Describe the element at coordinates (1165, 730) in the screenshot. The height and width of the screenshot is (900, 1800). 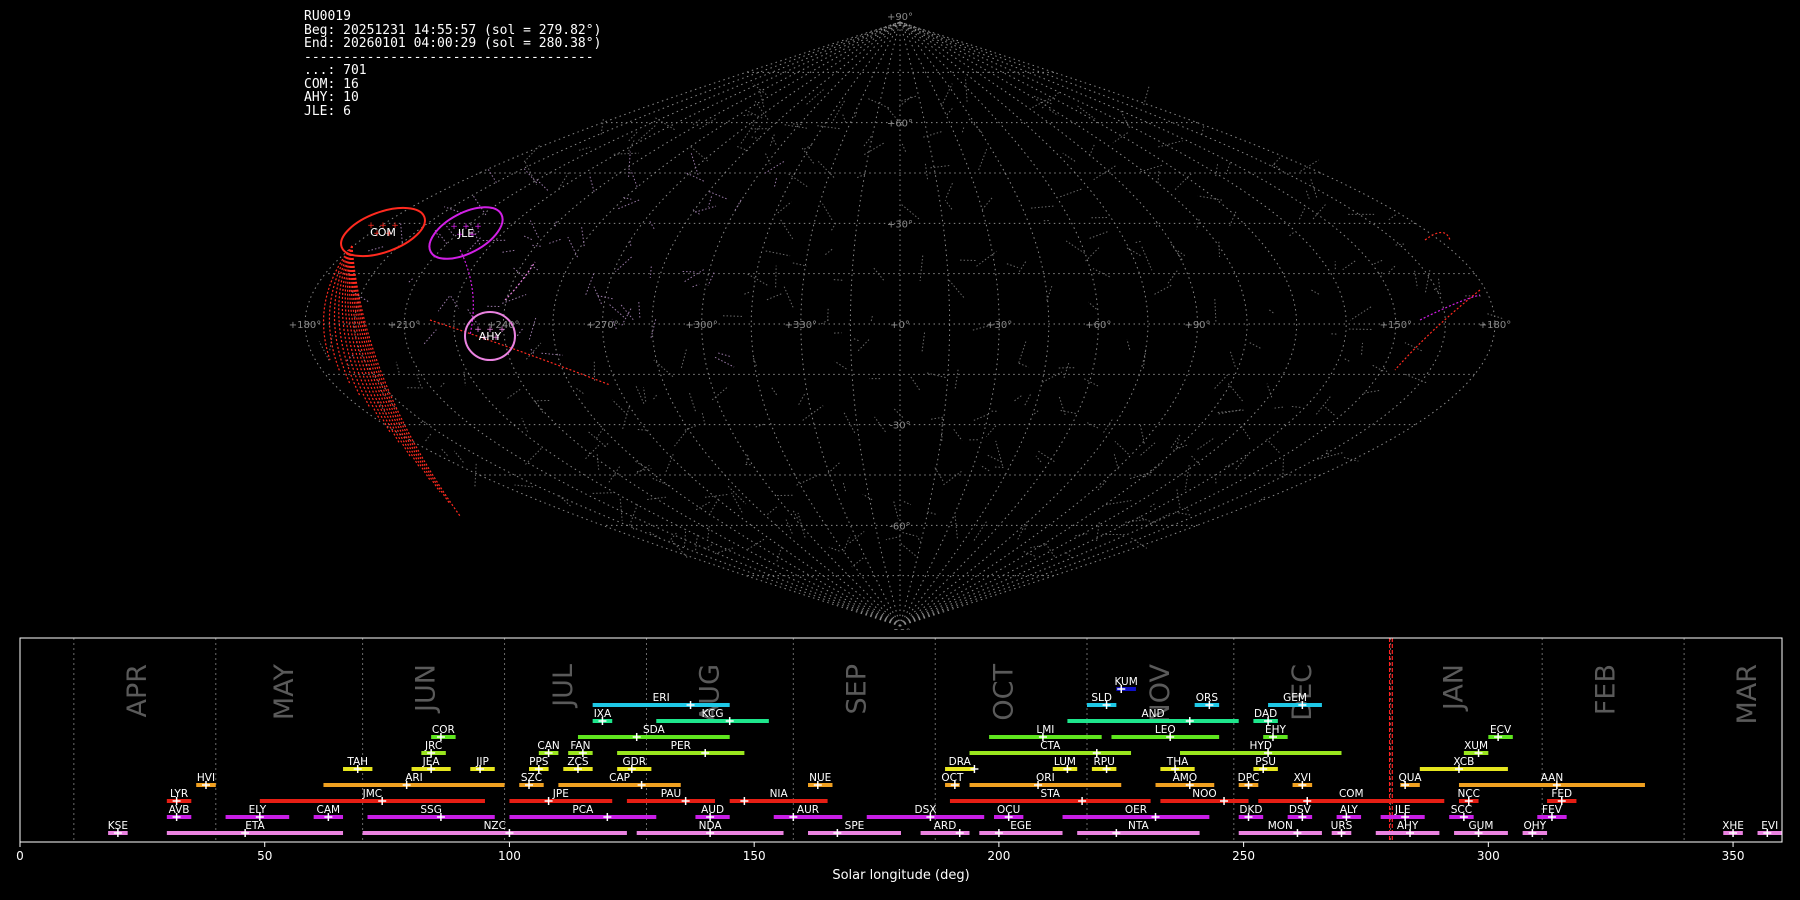
I see `shower-label: LEO` at that location.